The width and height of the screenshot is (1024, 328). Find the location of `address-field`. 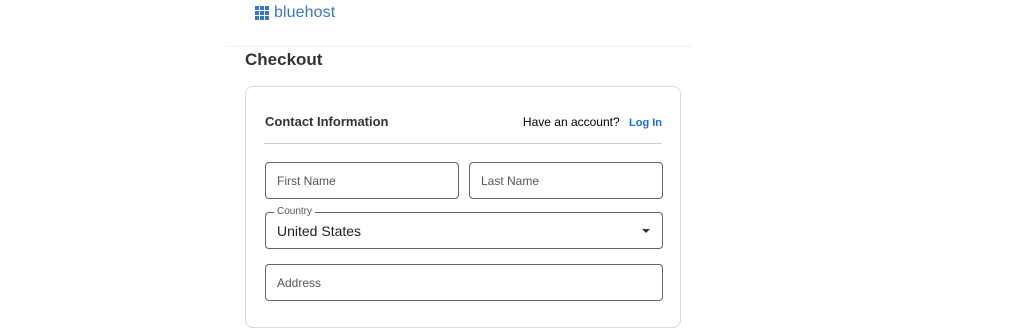

address-field is located at coordinates (464, 282).